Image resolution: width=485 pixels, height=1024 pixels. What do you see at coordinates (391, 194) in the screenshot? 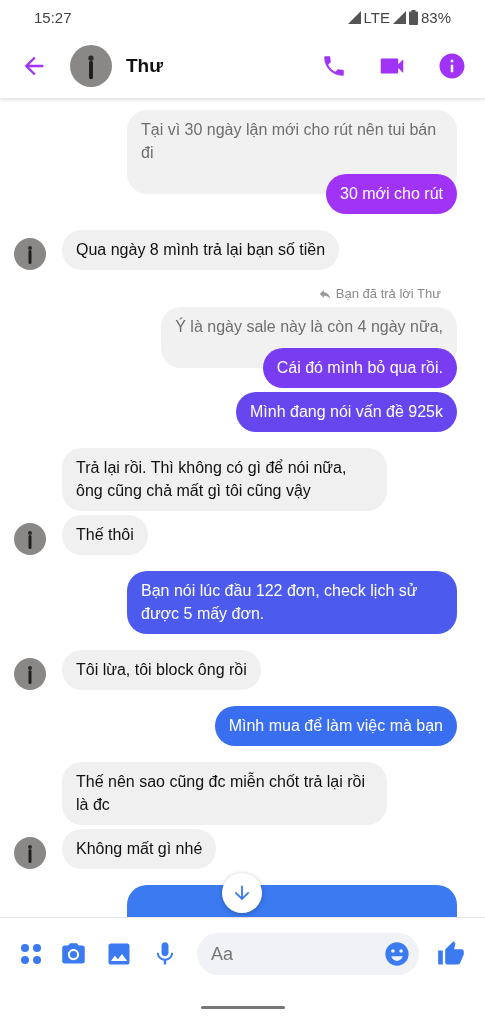
I see `sent-message: 30 mới cho rút` at bounding box center [391, 194].